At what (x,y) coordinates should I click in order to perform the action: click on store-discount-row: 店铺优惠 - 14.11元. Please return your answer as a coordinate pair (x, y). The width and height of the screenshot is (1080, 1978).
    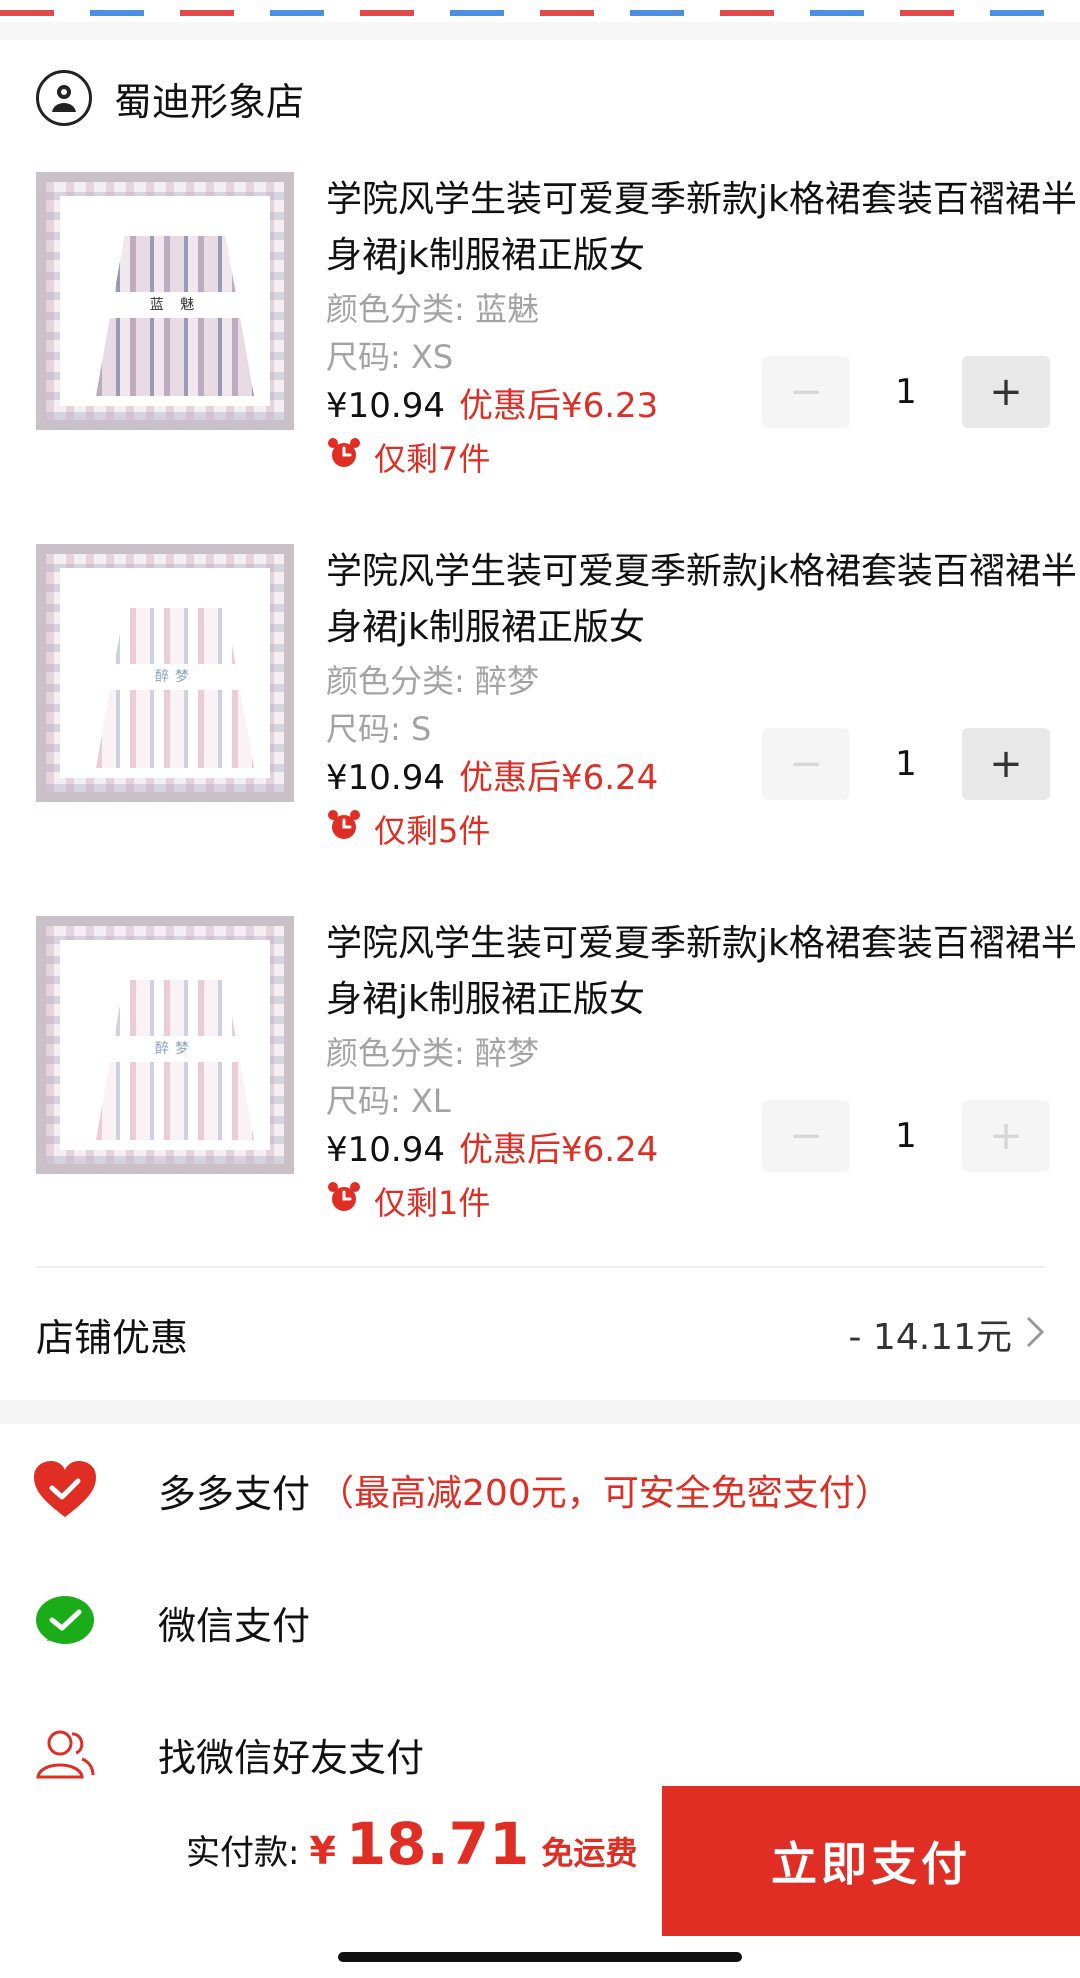
    Looking at the image, I should click on (541, 1334).